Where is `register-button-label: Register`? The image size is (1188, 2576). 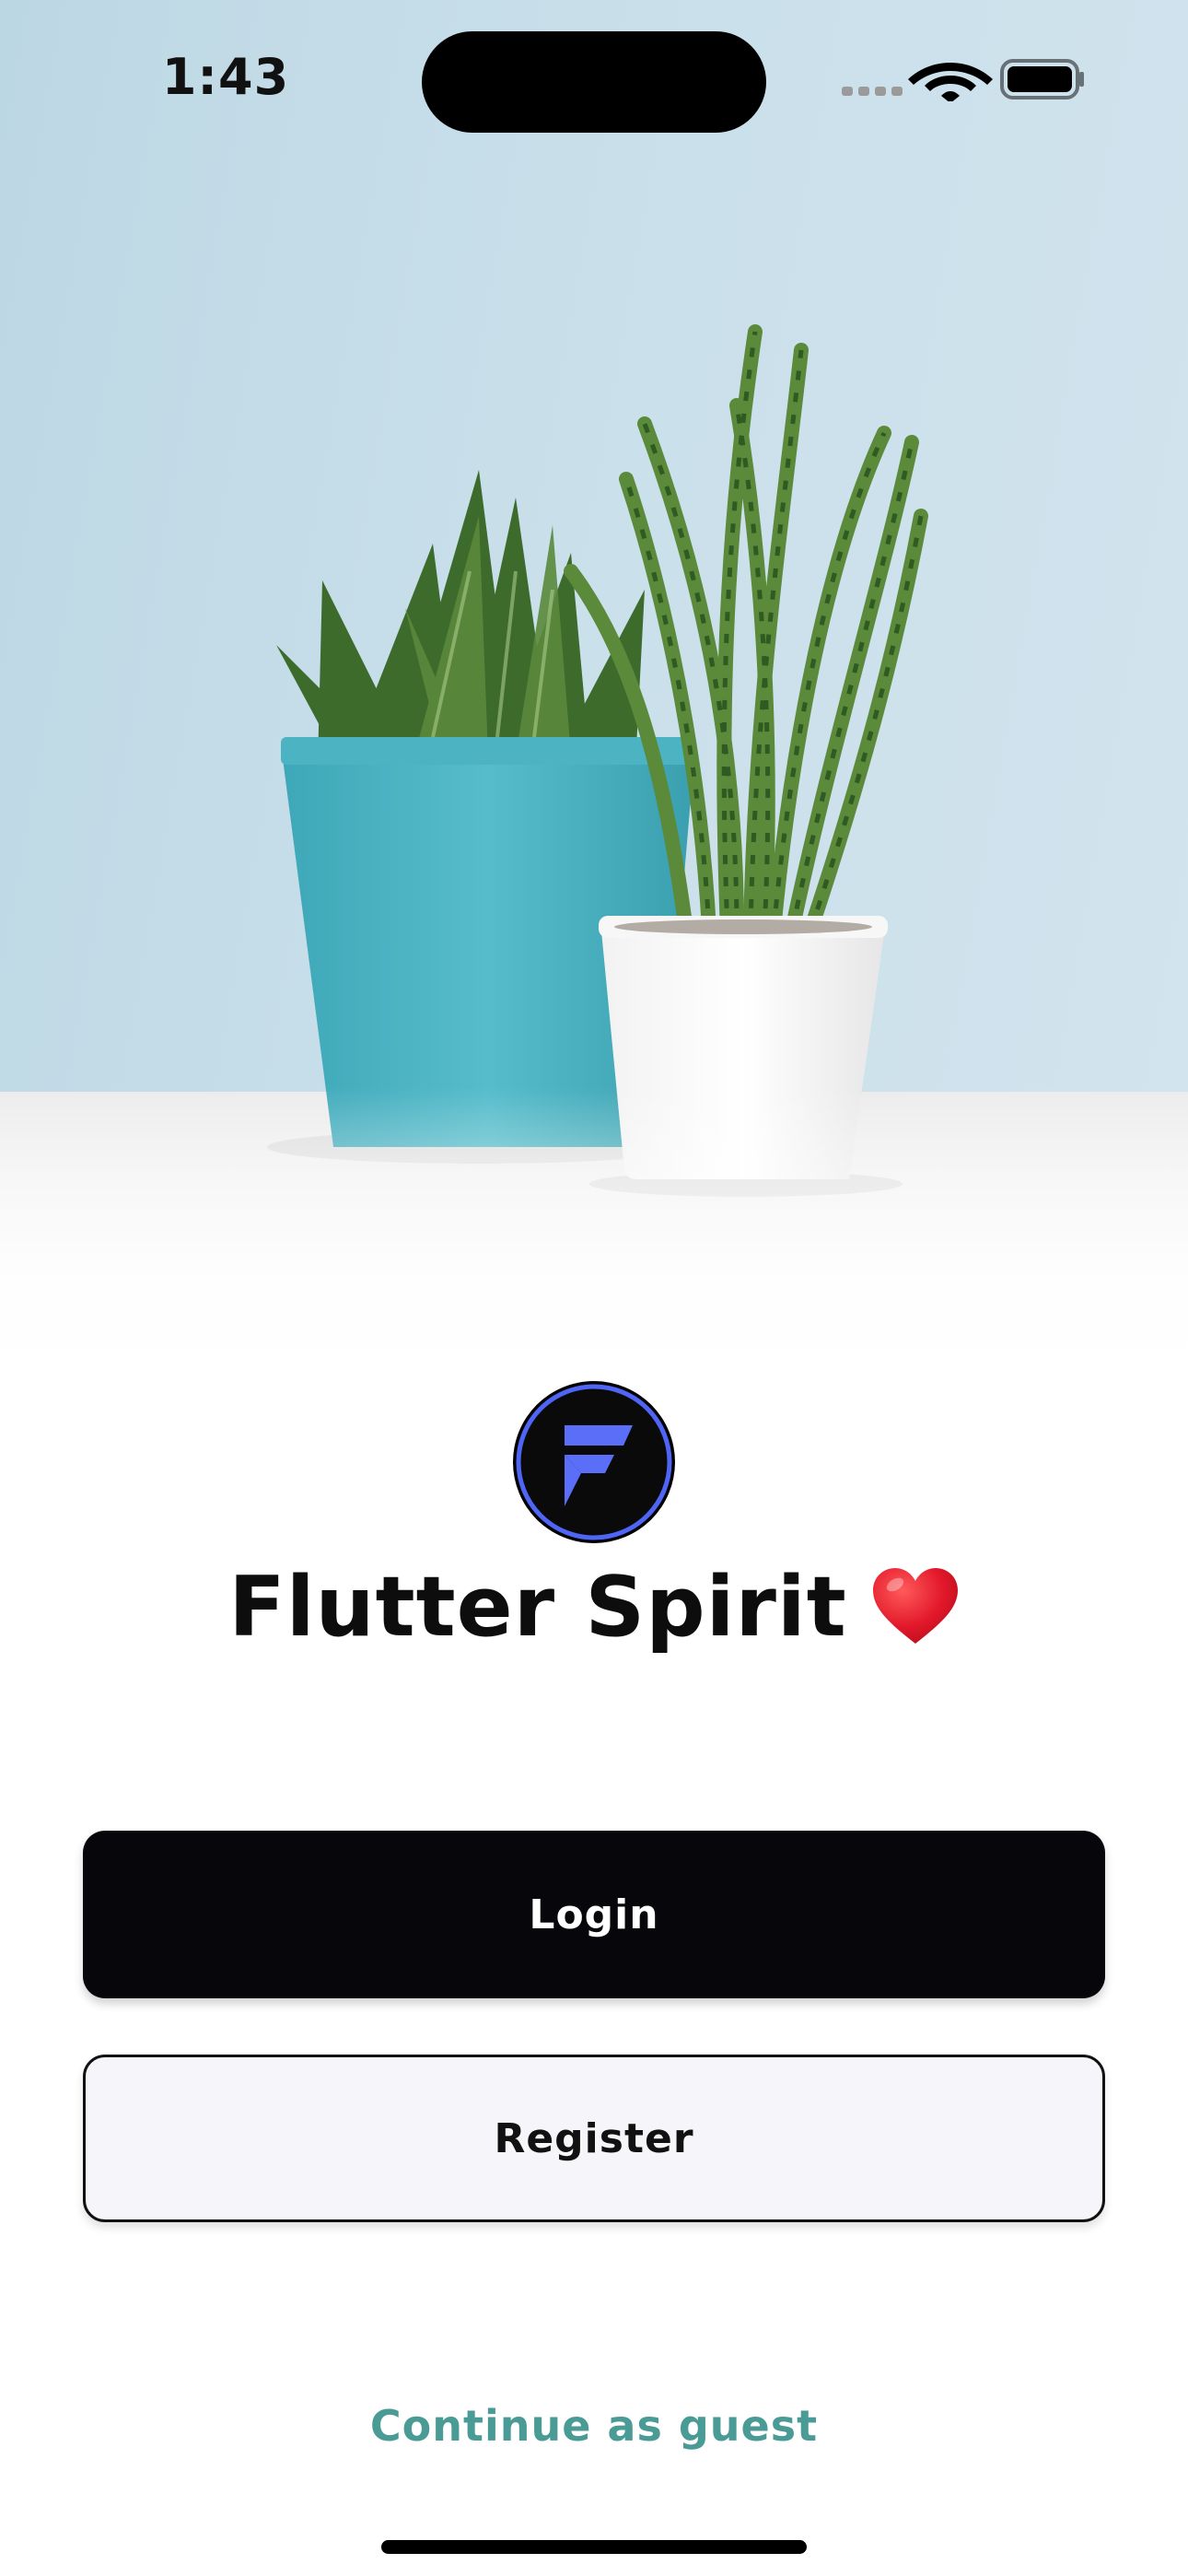 register-button-label: Register is located at coordinates (594, 2138).